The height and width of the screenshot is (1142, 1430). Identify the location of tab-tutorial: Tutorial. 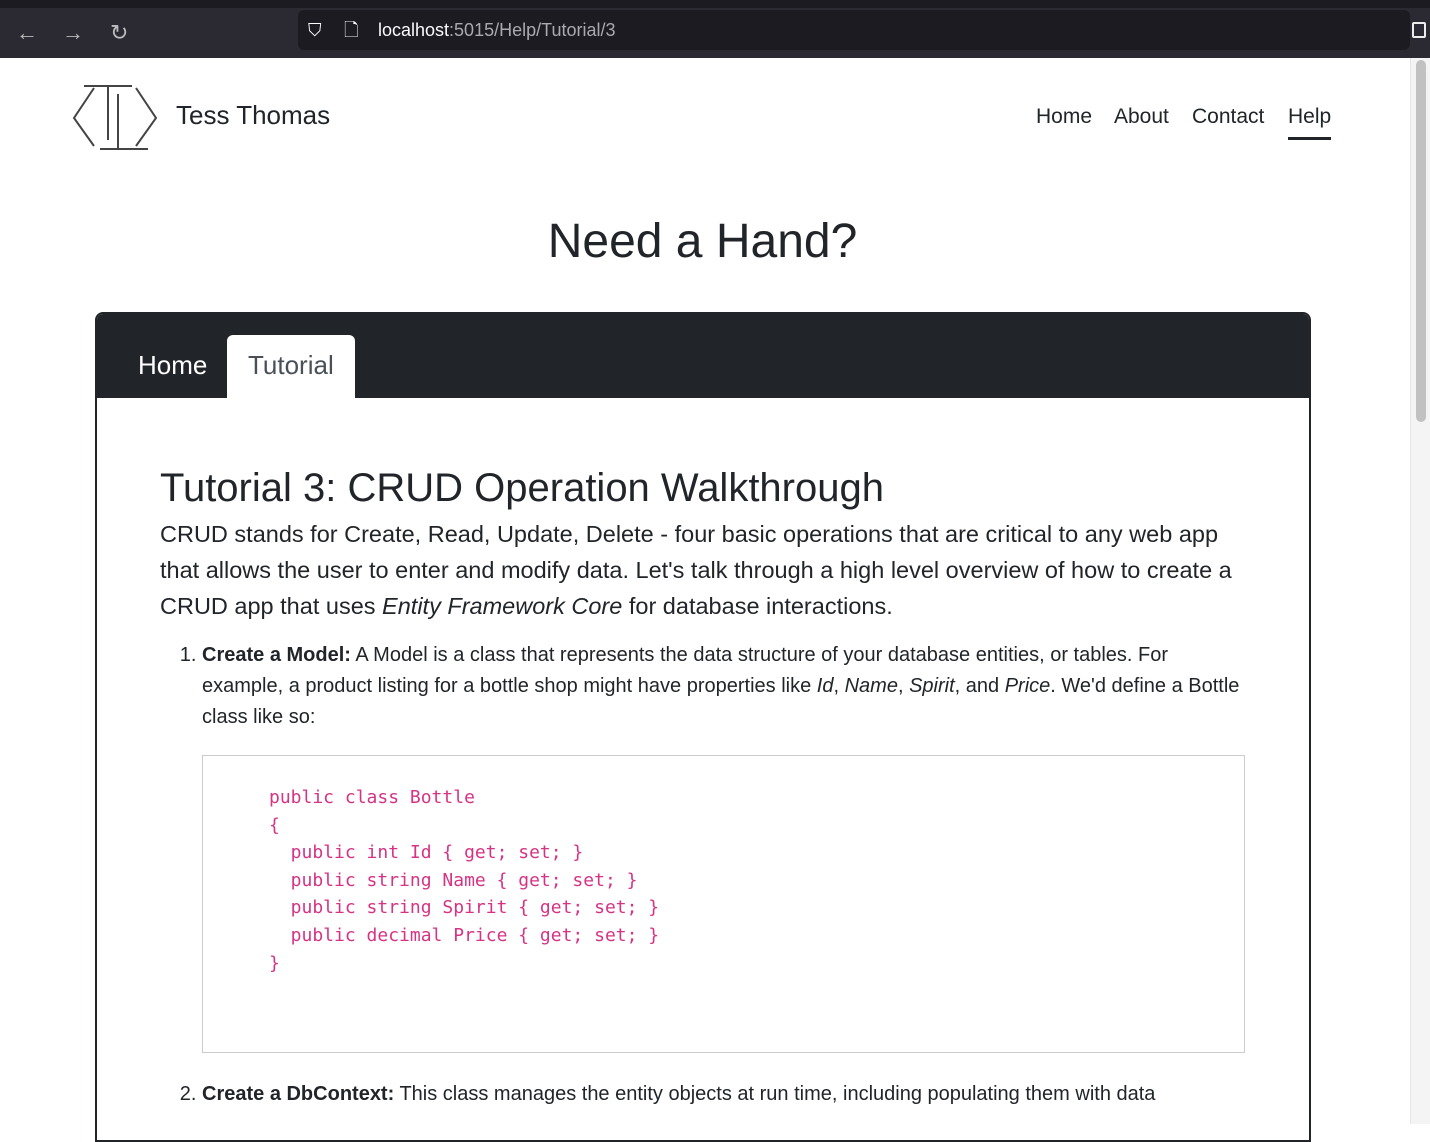
(291, 366).